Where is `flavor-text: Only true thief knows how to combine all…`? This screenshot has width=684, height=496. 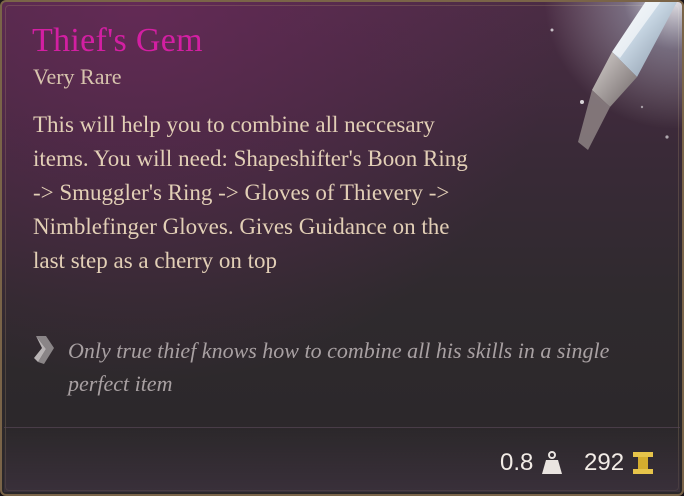
flavor-text: Only true thief knows how to combine all… is located at coordinates (339, 367).